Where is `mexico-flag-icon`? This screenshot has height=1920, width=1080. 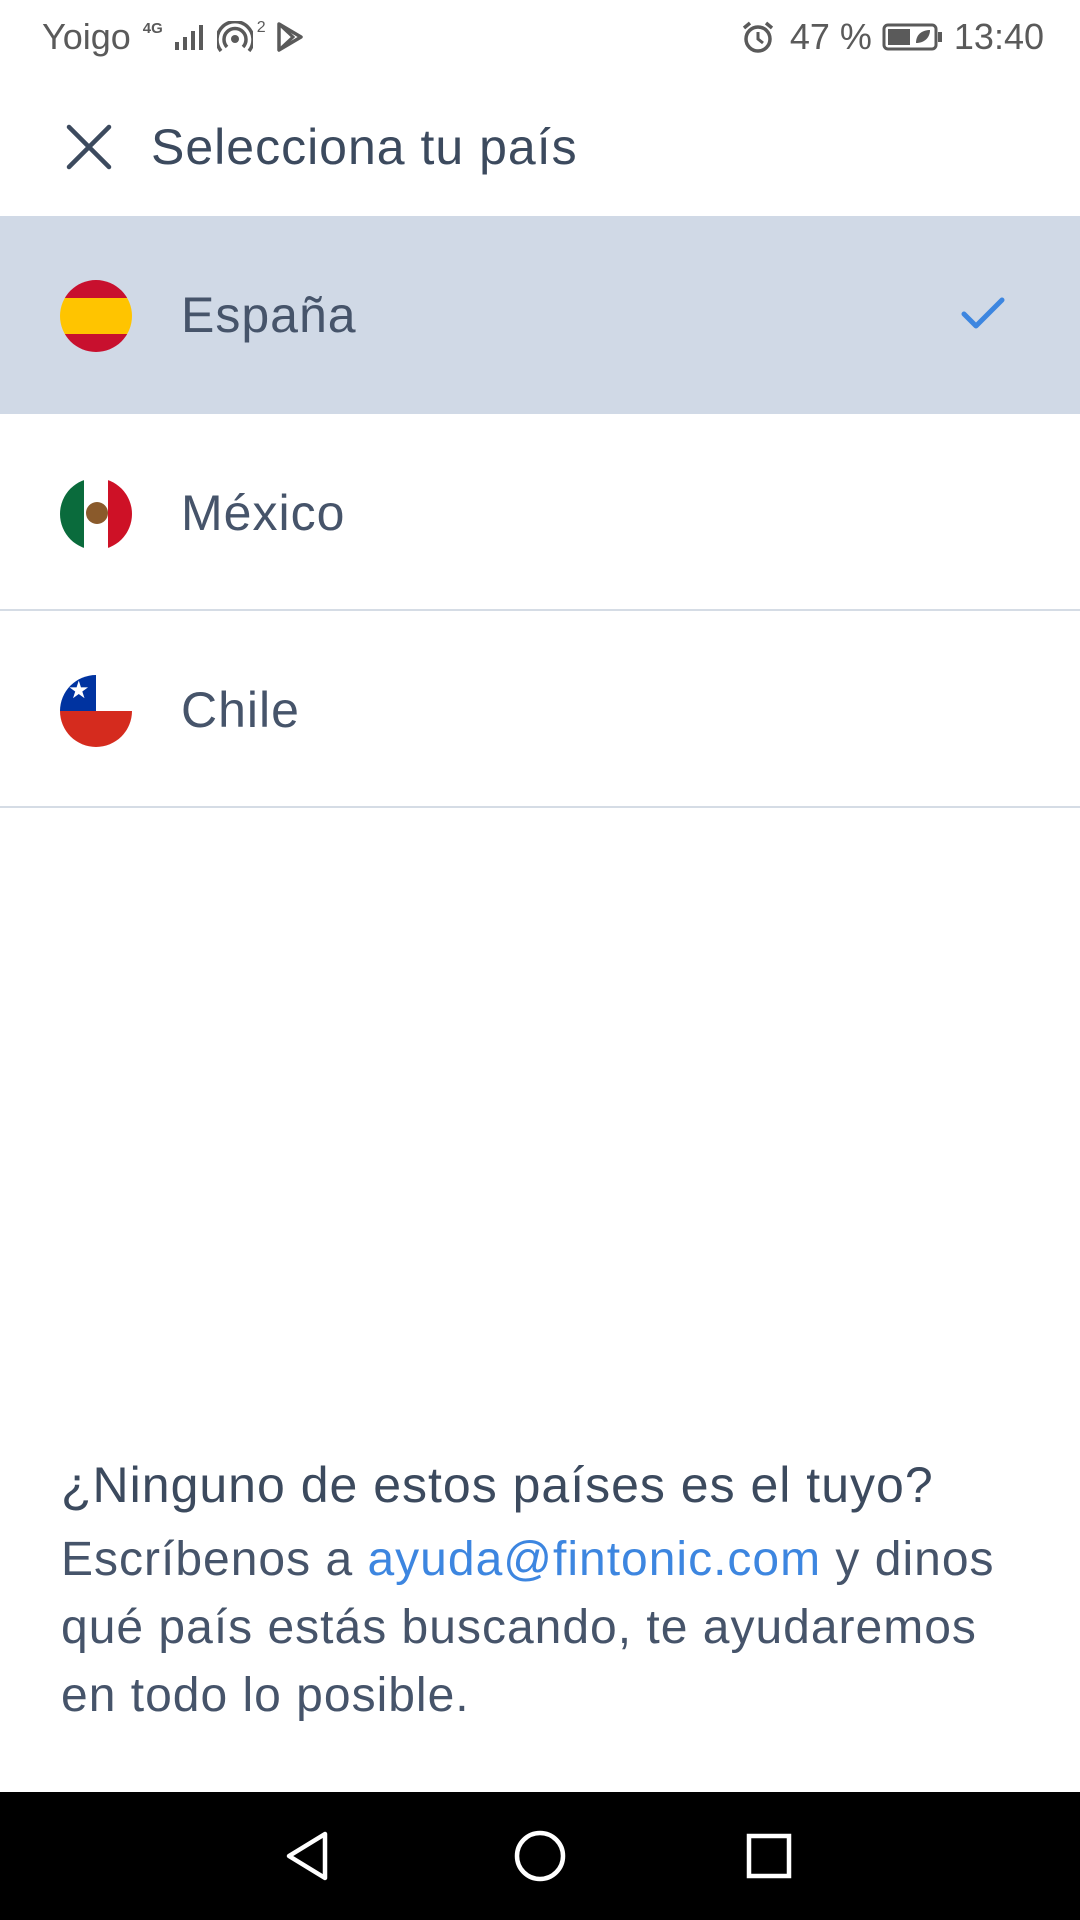 mexico-flag-icon is located at coordinates (96, 514).